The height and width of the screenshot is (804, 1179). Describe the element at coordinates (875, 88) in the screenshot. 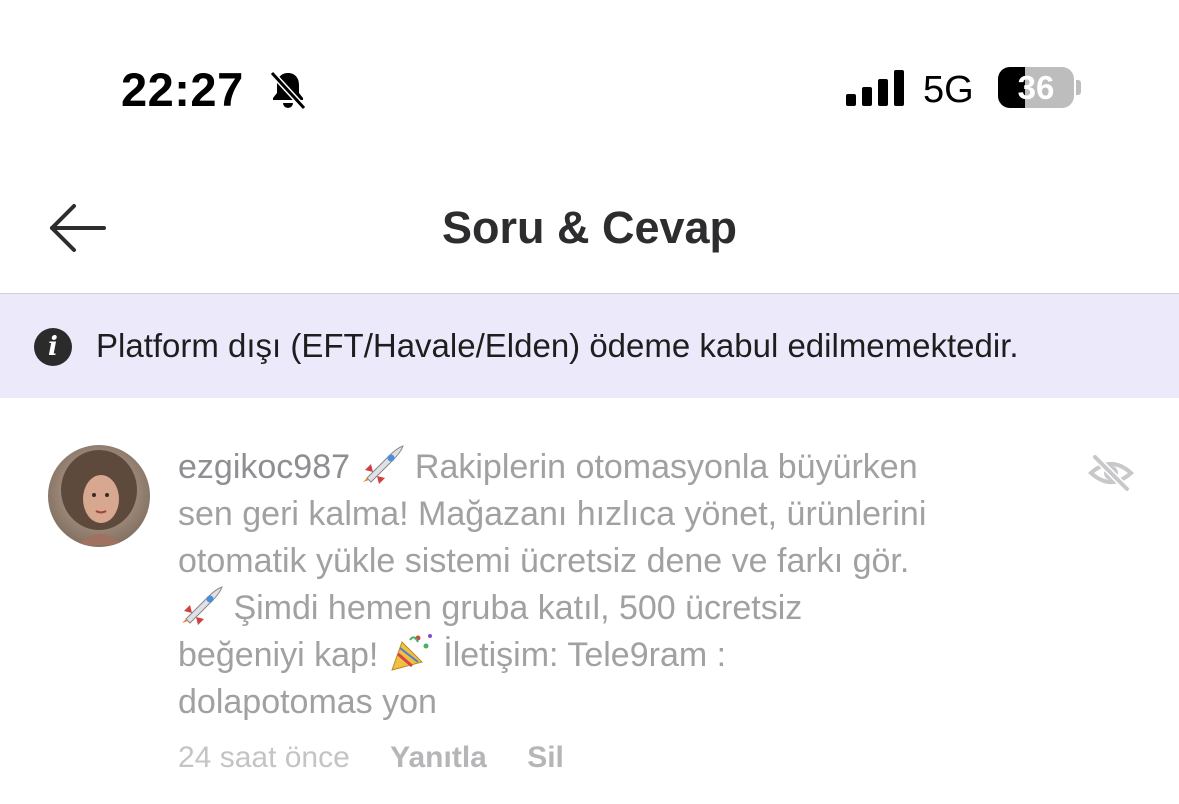

I see `signal-icon` at that location.